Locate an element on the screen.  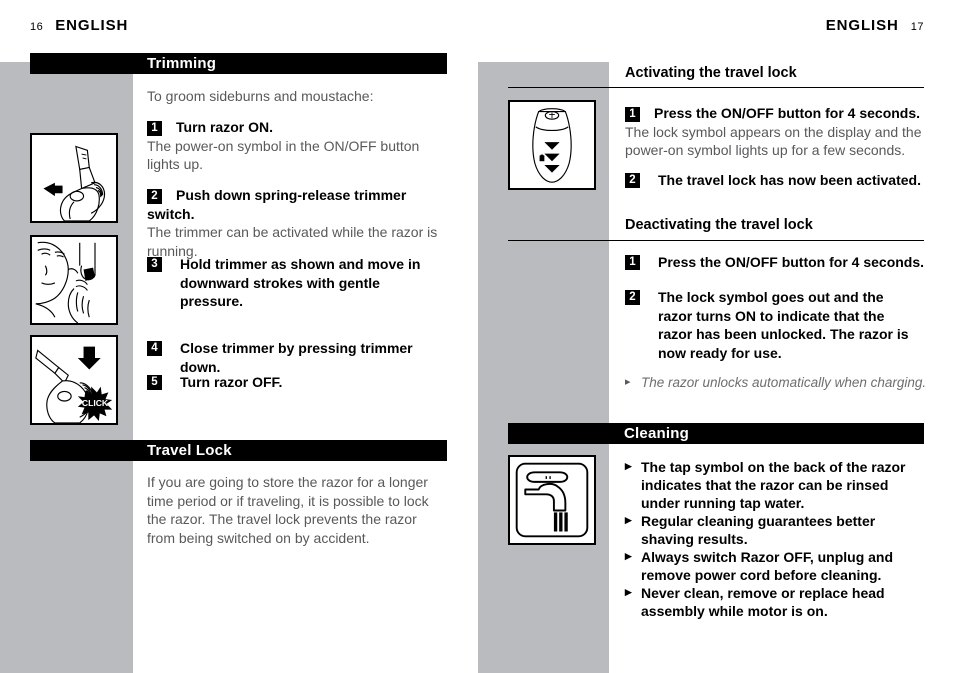
deactivating-step-1-lead: Press the ON/OFF button for 4 seconds. is located at coordinates (791, 262).